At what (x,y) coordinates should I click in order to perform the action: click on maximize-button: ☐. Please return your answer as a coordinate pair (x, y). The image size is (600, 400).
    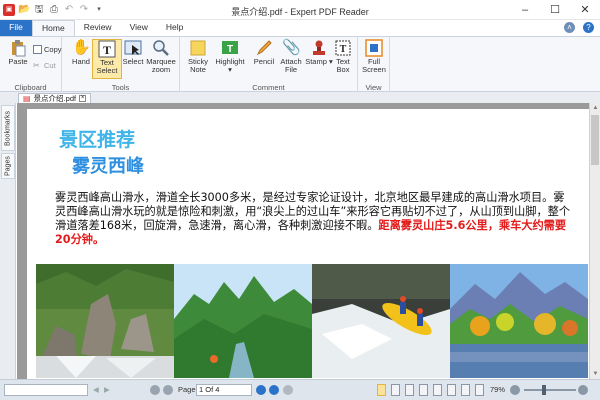
    Looking at the image, I should click on (555, 10).